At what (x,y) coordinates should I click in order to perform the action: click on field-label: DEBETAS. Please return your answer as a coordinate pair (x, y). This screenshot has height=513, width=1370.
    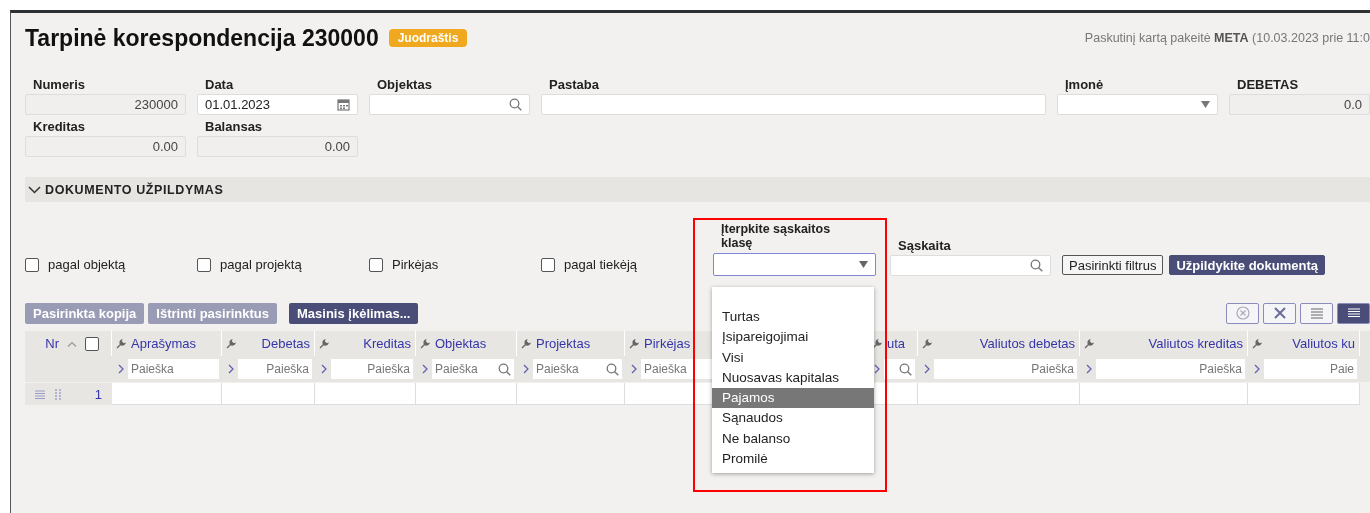
    Looking at the image, I should click on (1268, 85).